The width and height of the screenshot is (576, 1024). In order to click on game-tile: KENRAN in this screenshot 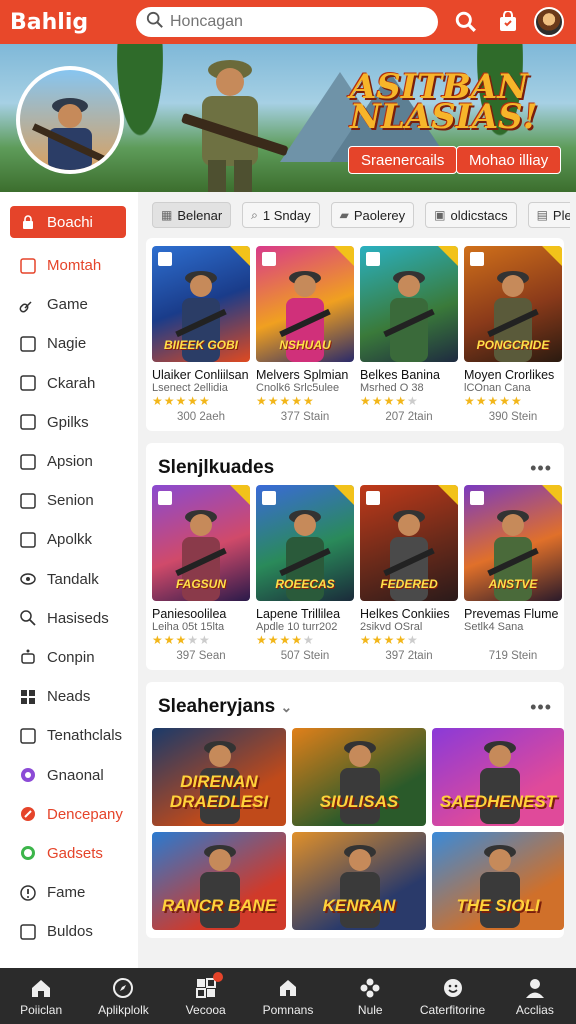, I will do `click(359, 881)`.